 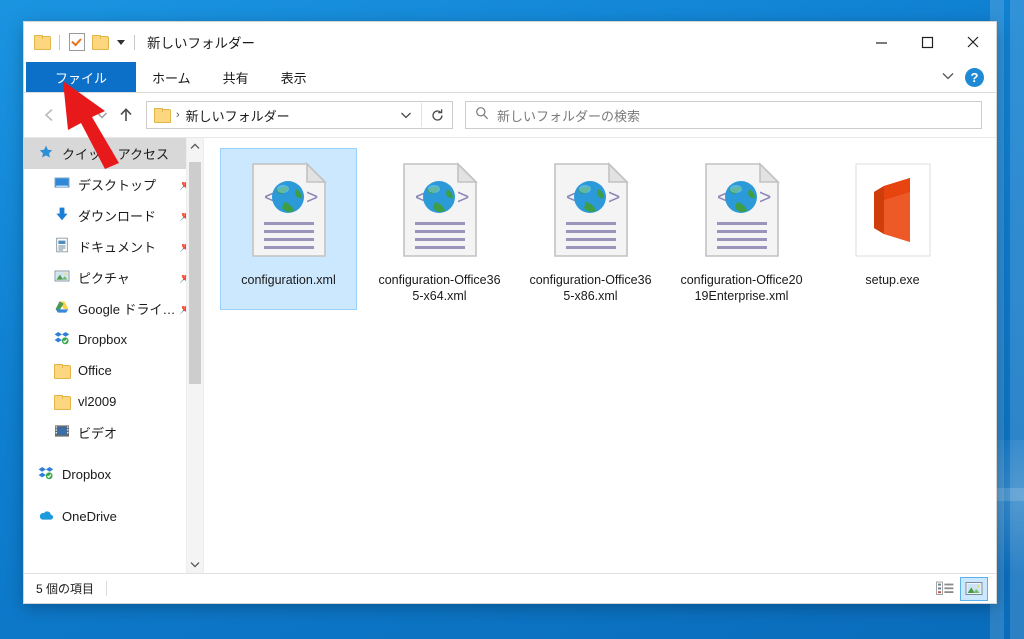 What do you see at coordinates (195, 146) in the screenshot?
I see `scroll-up-icon` at bounding box center [195, 146].